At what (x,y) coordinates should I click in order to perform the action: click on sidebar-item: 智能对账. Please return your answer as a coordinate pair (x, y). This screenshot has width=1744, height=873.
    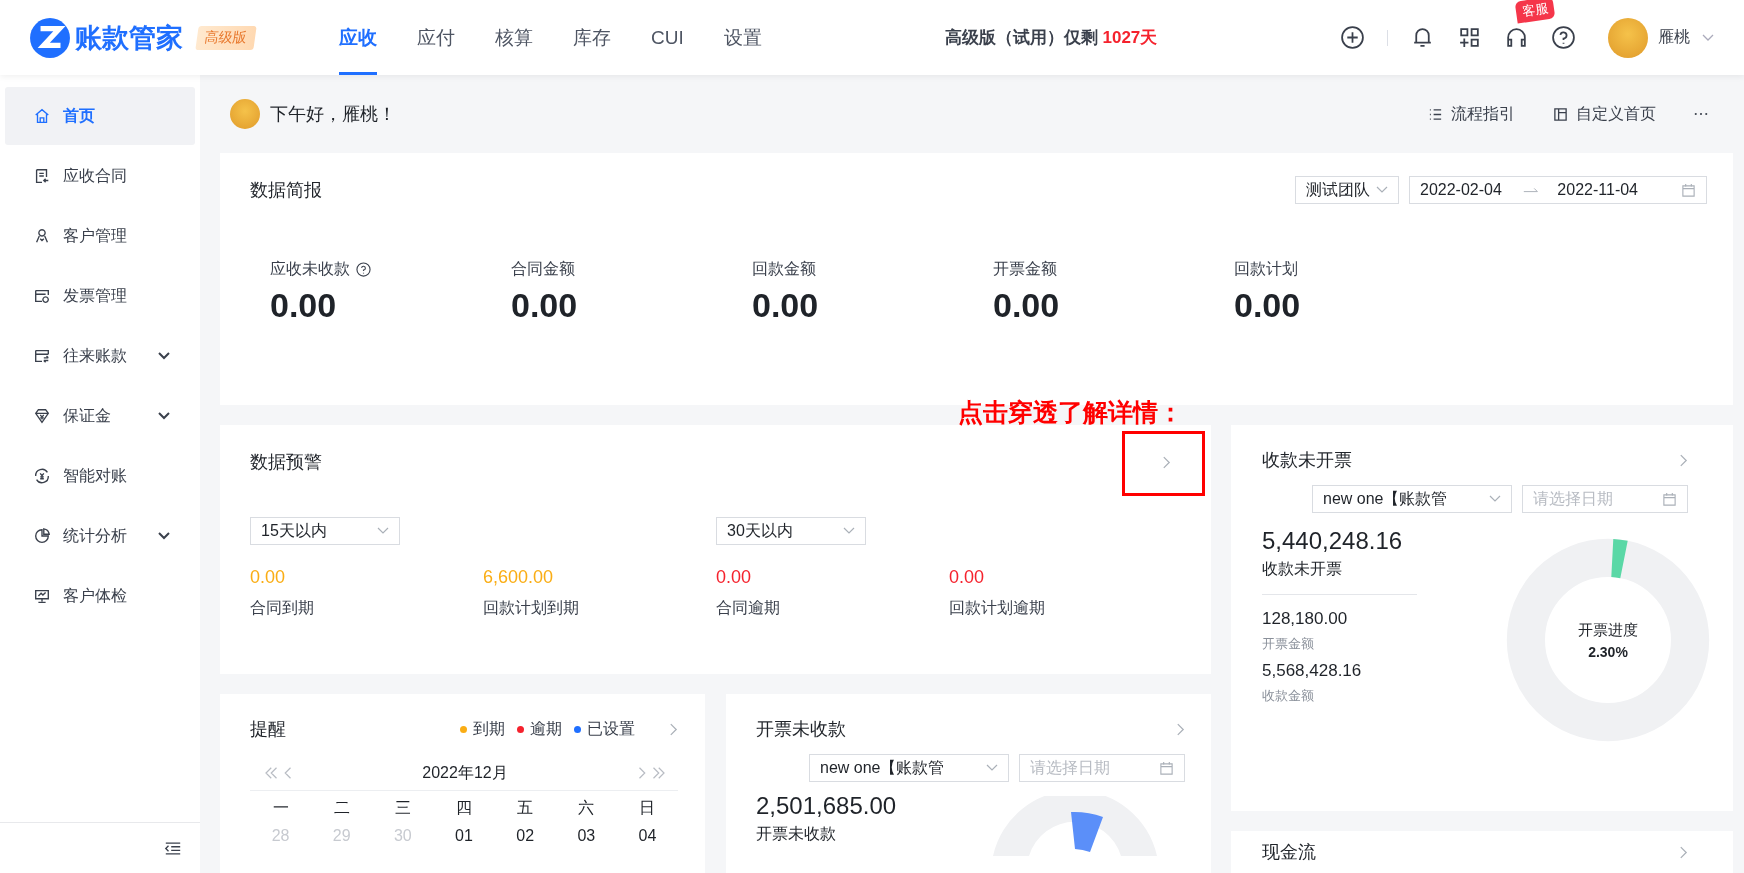
    Looking at the image, I should click on (100, 476).